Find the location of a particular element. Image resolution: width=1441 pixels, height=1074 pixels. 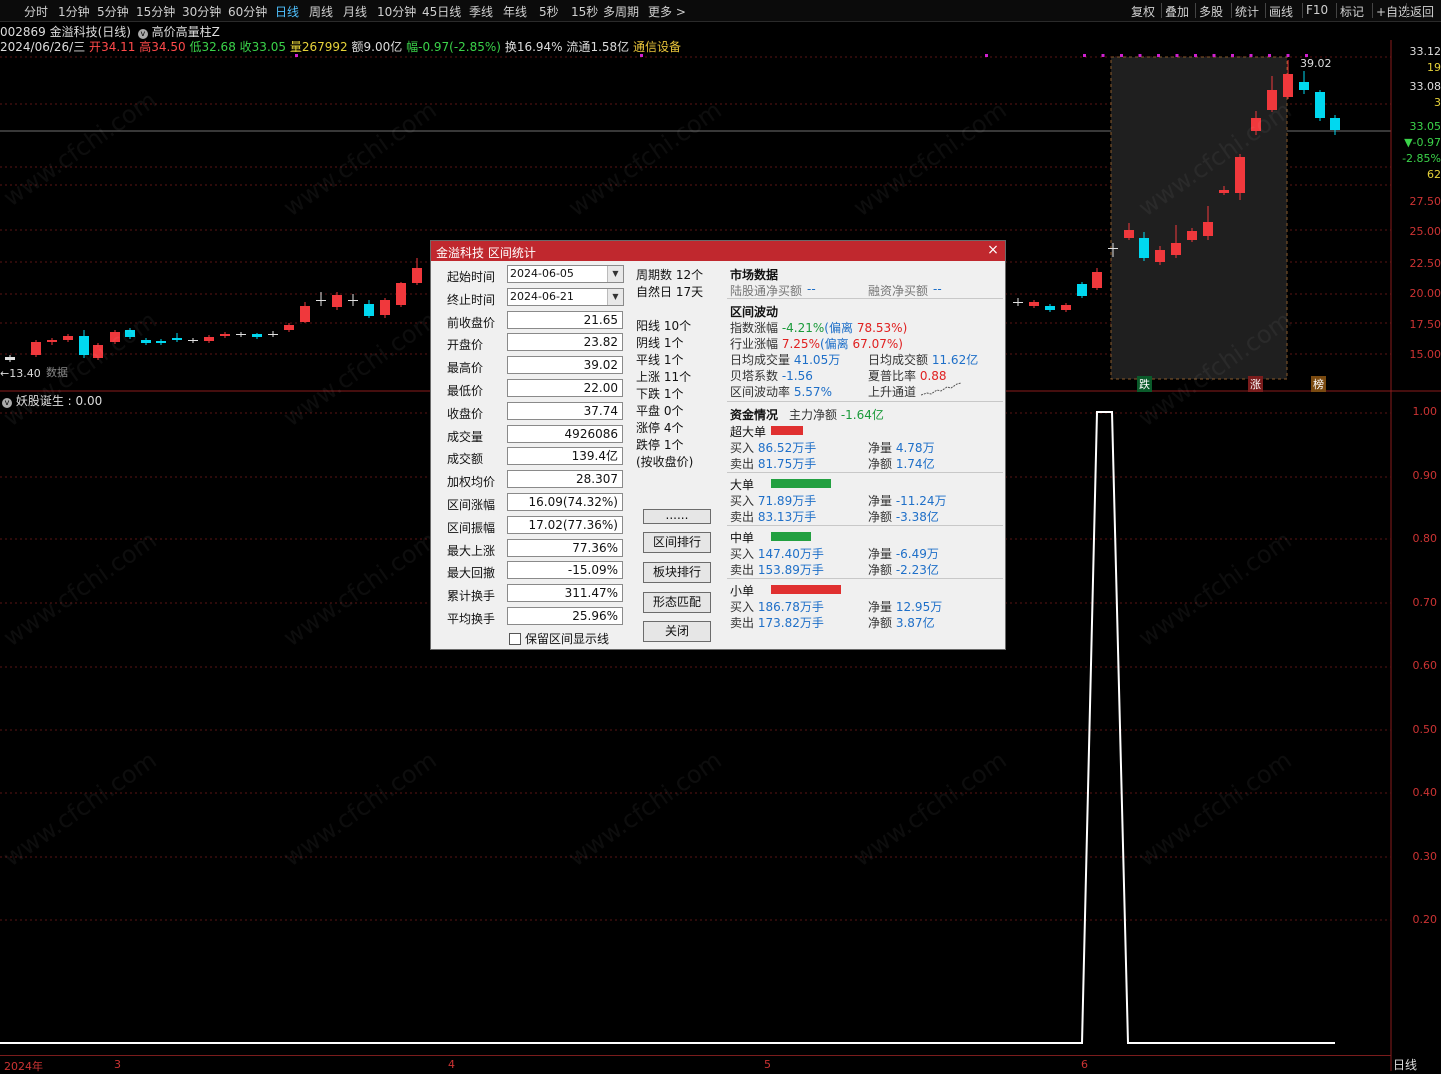

summary-line: 自然日 17天 is located at coordinates (669, 291).